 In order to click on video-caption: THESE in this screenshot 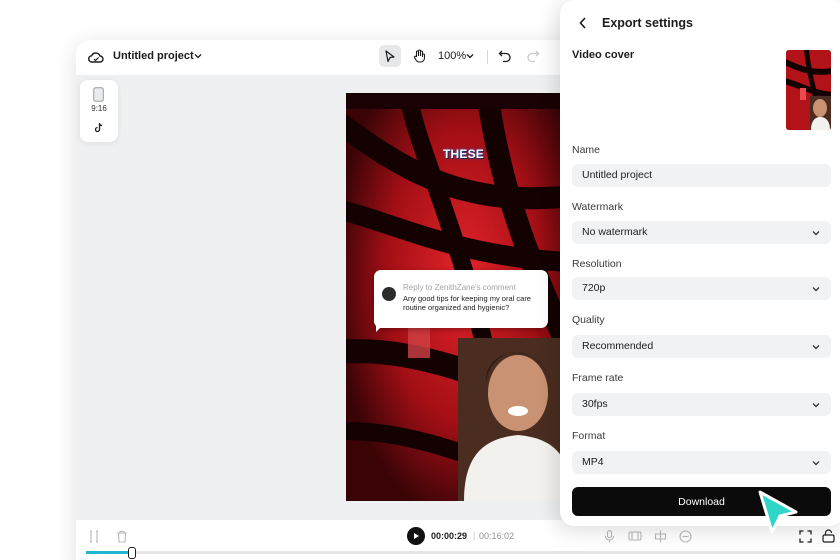, I will do `click(464, 154)`.